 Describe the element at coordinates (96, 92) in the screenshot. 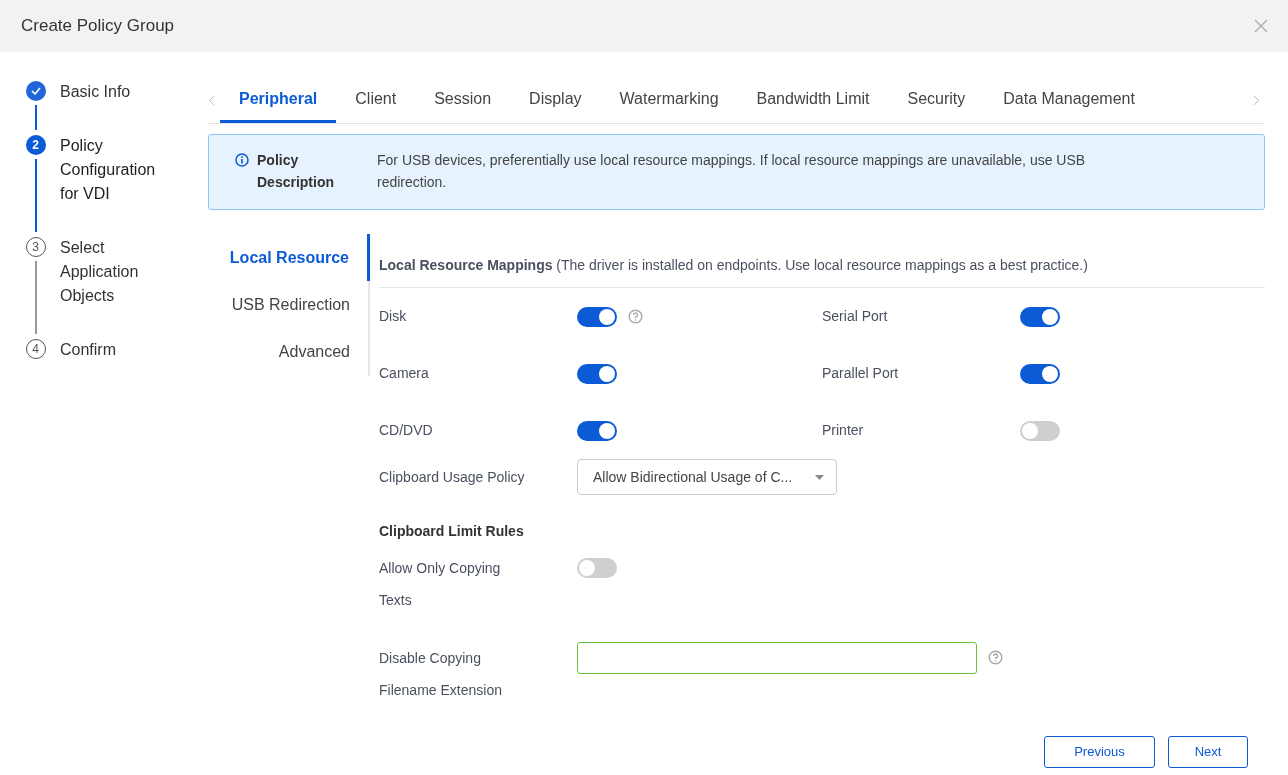

I see `step-label: Basic Info` at that location.